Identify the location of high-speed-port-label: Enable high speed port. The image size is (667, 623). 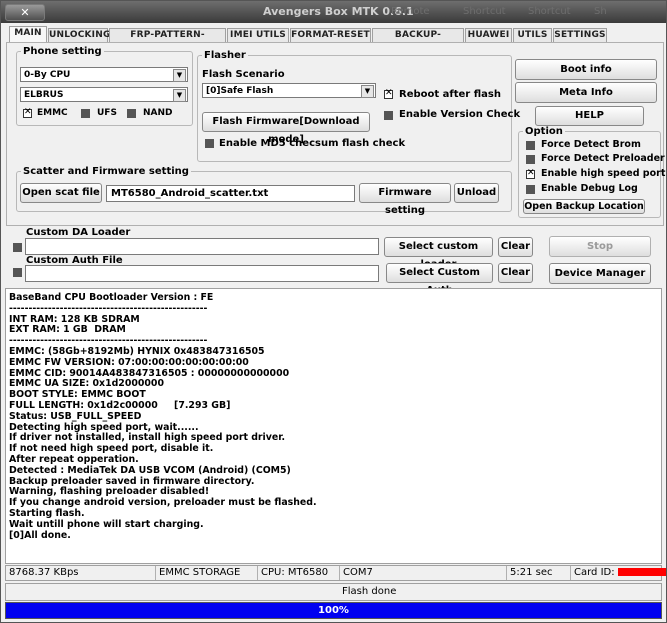
(603, 173).